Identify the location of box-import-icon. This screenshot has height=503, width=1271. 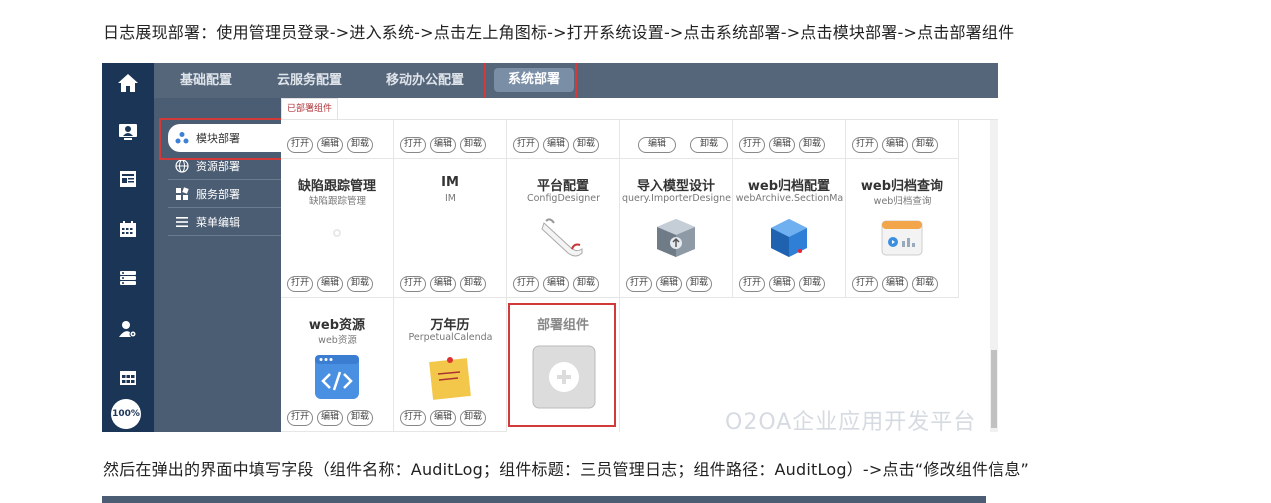
(676, 238).